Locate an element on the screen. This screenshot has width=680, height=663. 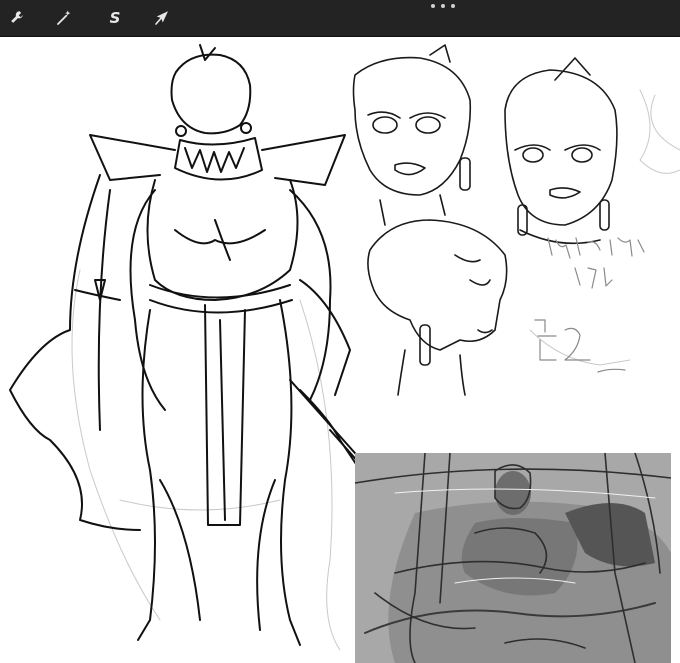
arrow-cursor-icon is located at coordinates (161, 18).